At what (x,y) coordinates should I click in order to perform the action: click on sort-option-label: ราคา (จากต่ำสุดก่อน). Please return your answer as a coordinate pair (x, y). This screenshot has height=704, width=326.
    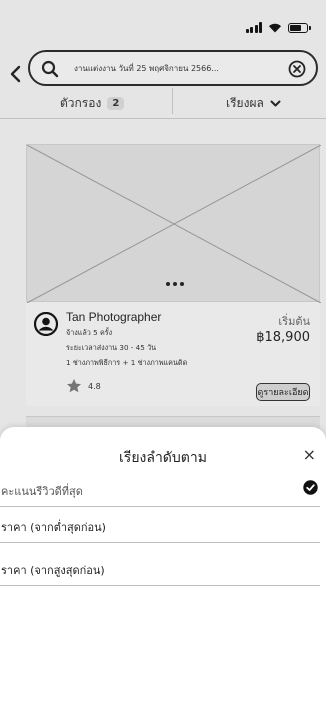
    Looking at the image, I should click on (53, 527).